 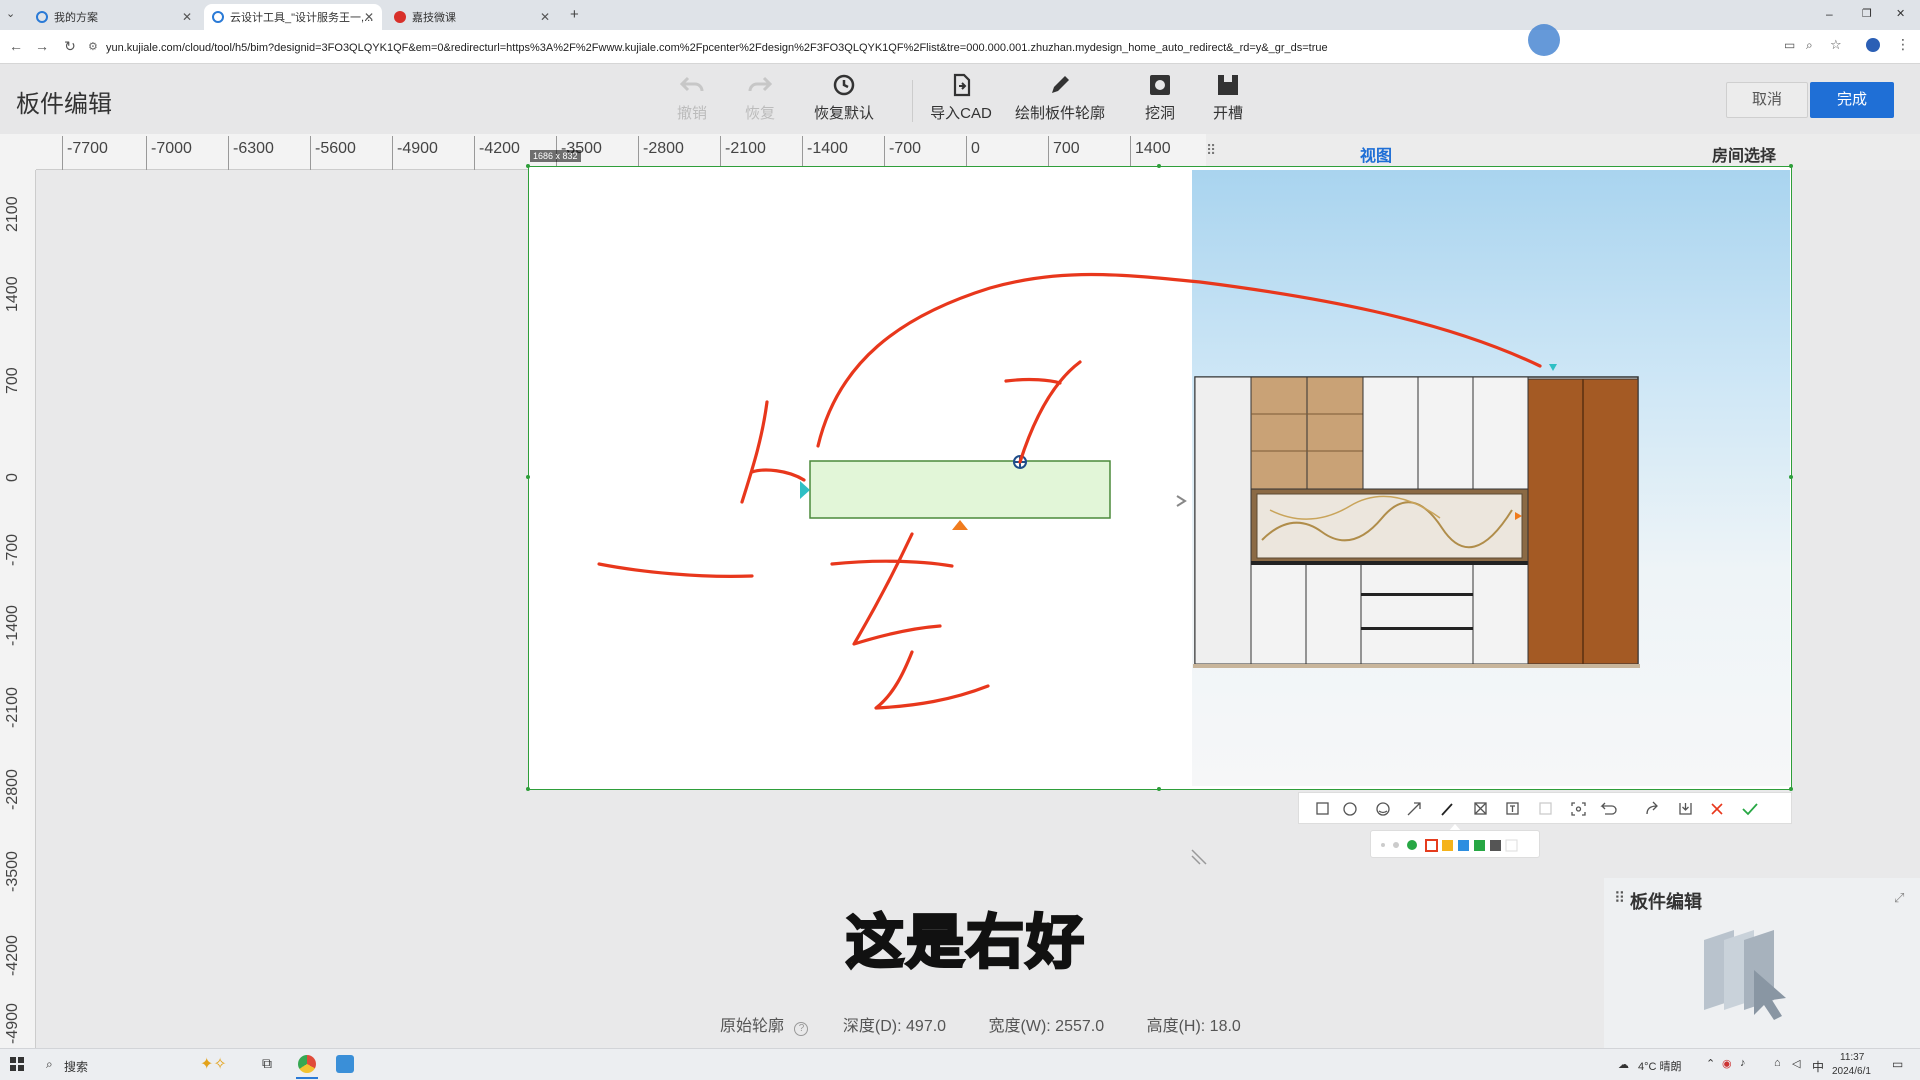 What do you see at coordinates (1322, 808) in the screenshot?
I see `rect-icon` at bounding box center [1322, 808].